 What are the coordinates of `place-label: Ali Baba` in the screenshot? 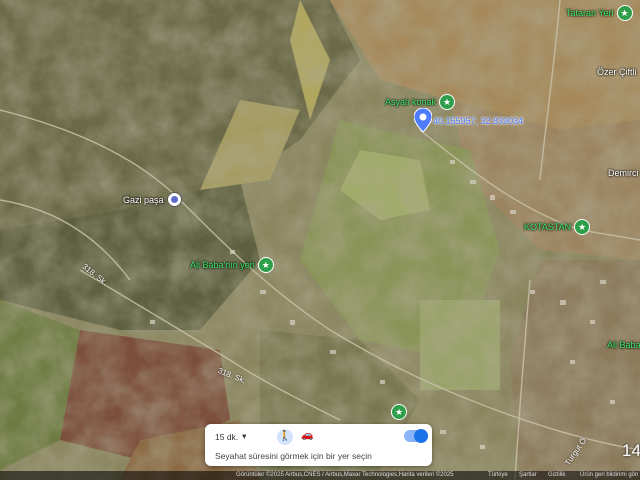 It's located at (623, 345).